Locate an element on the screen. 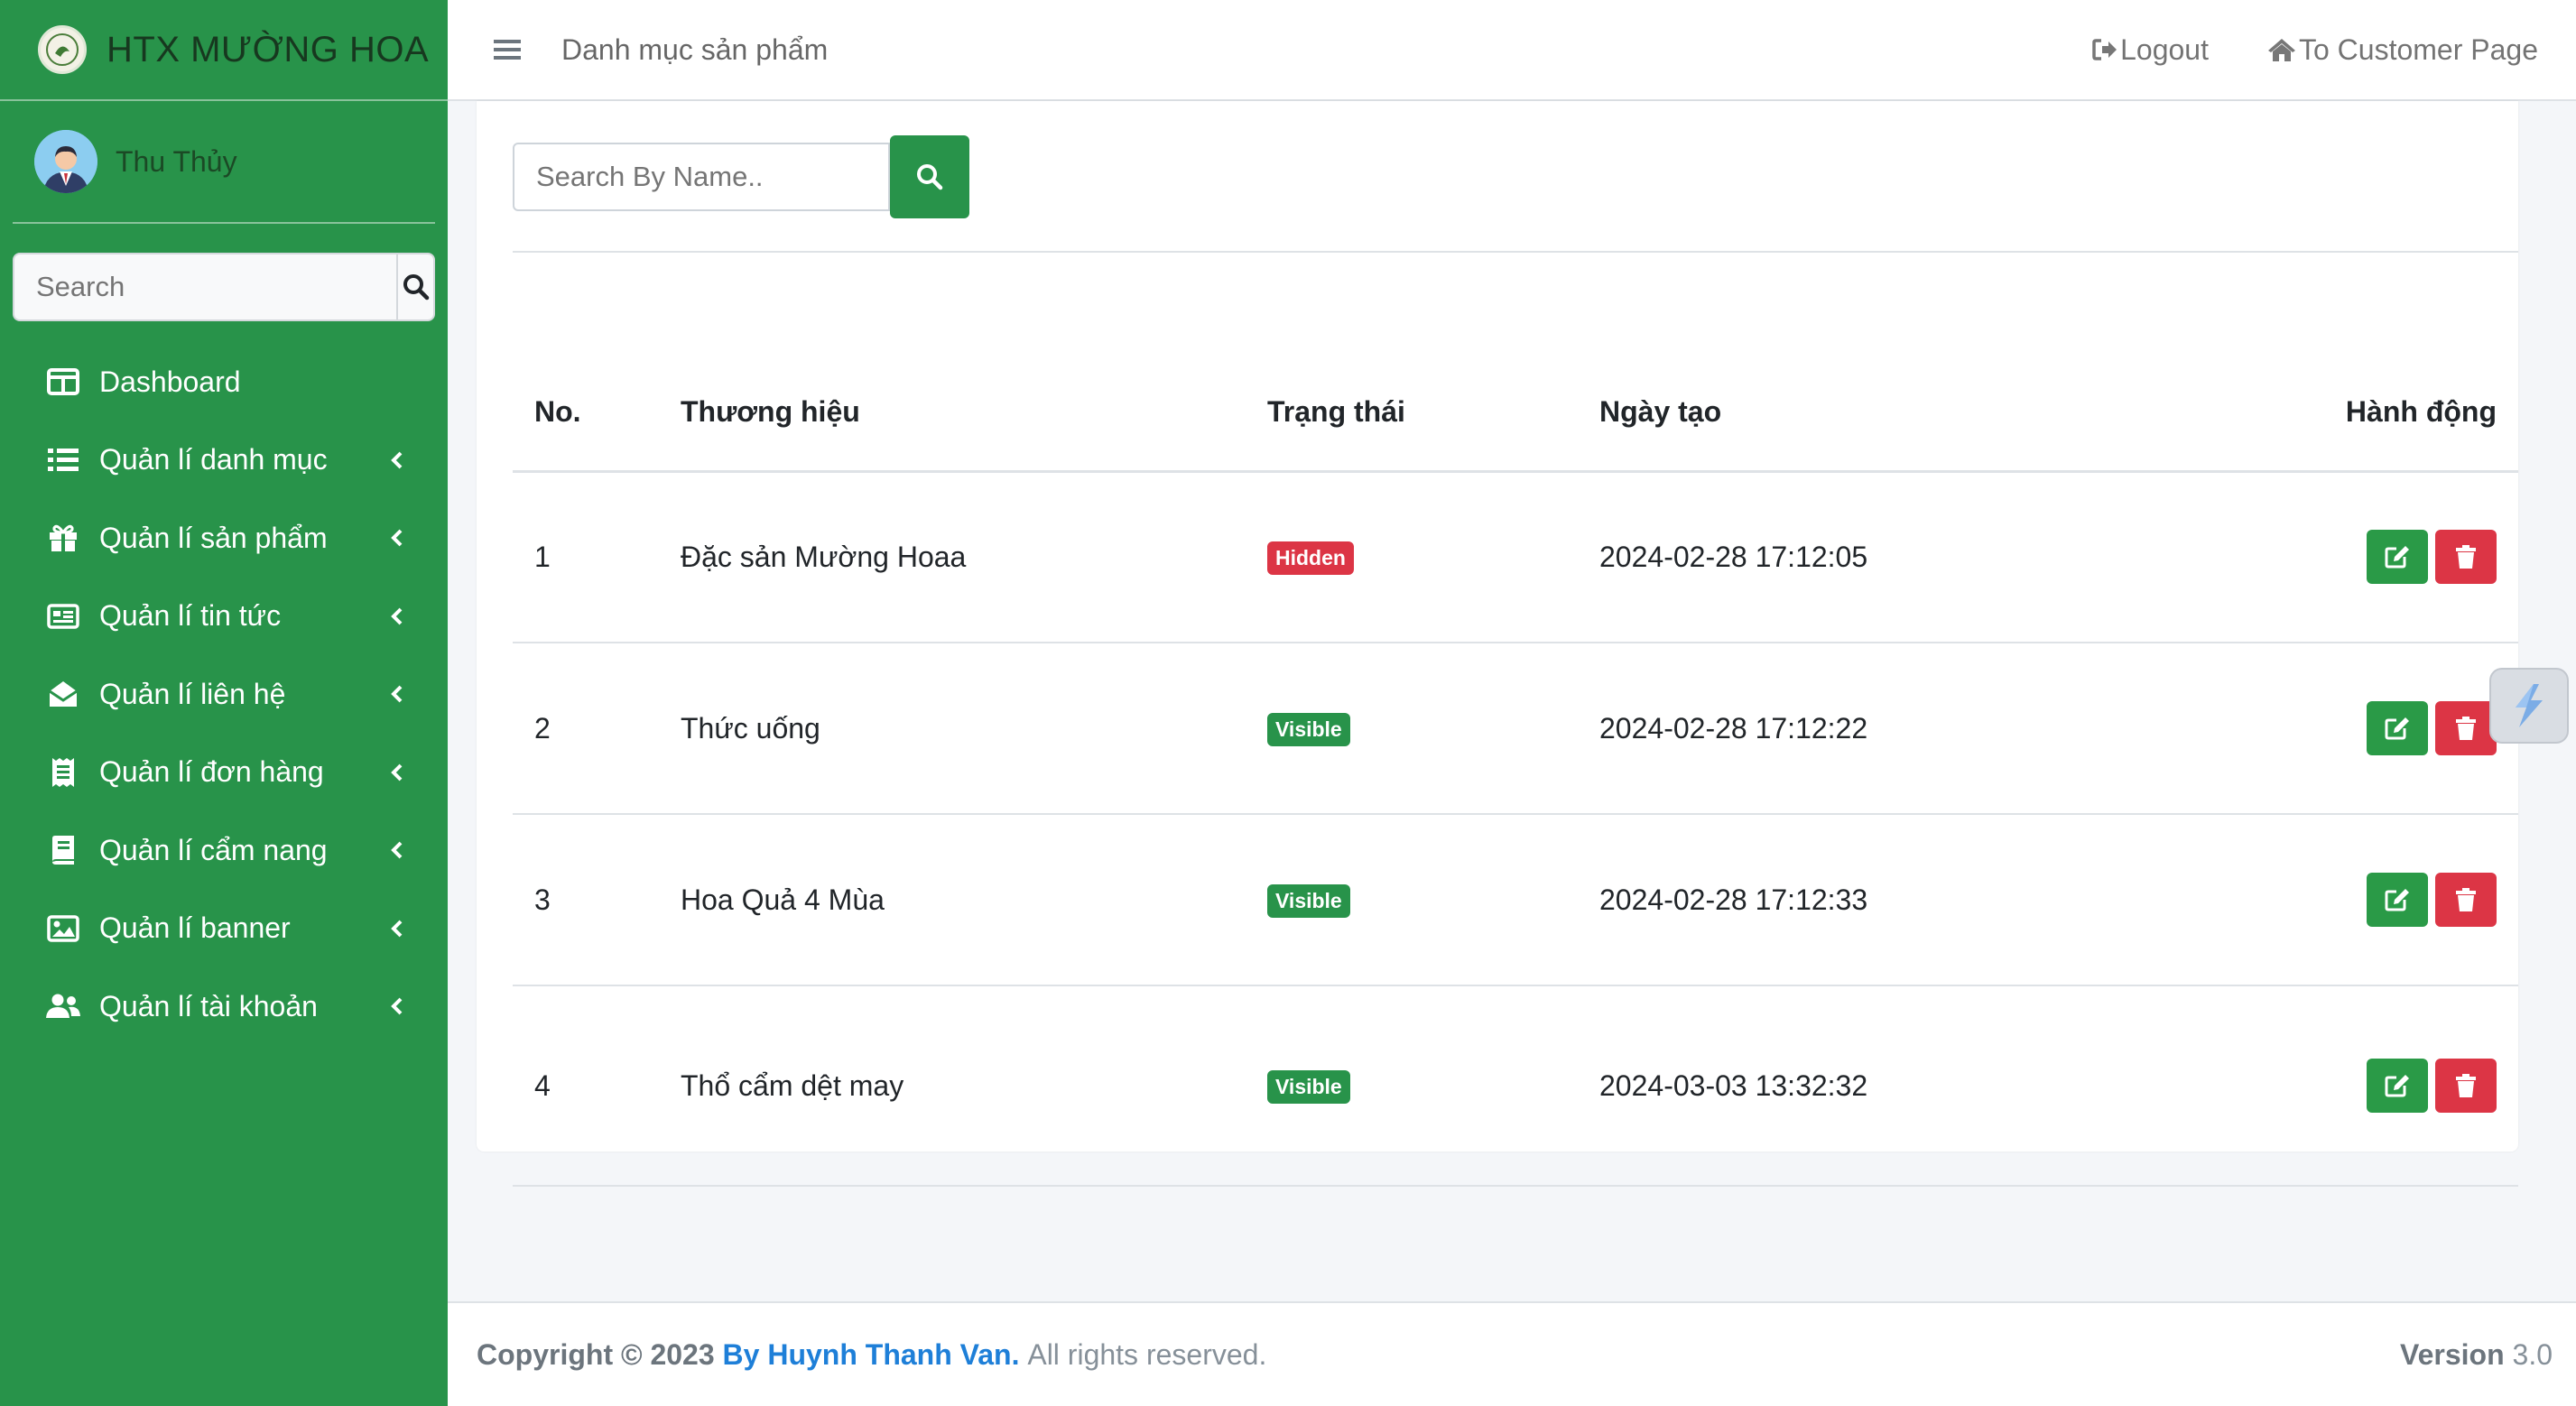  envelope-open-icon is located at coordinates (63, 694).